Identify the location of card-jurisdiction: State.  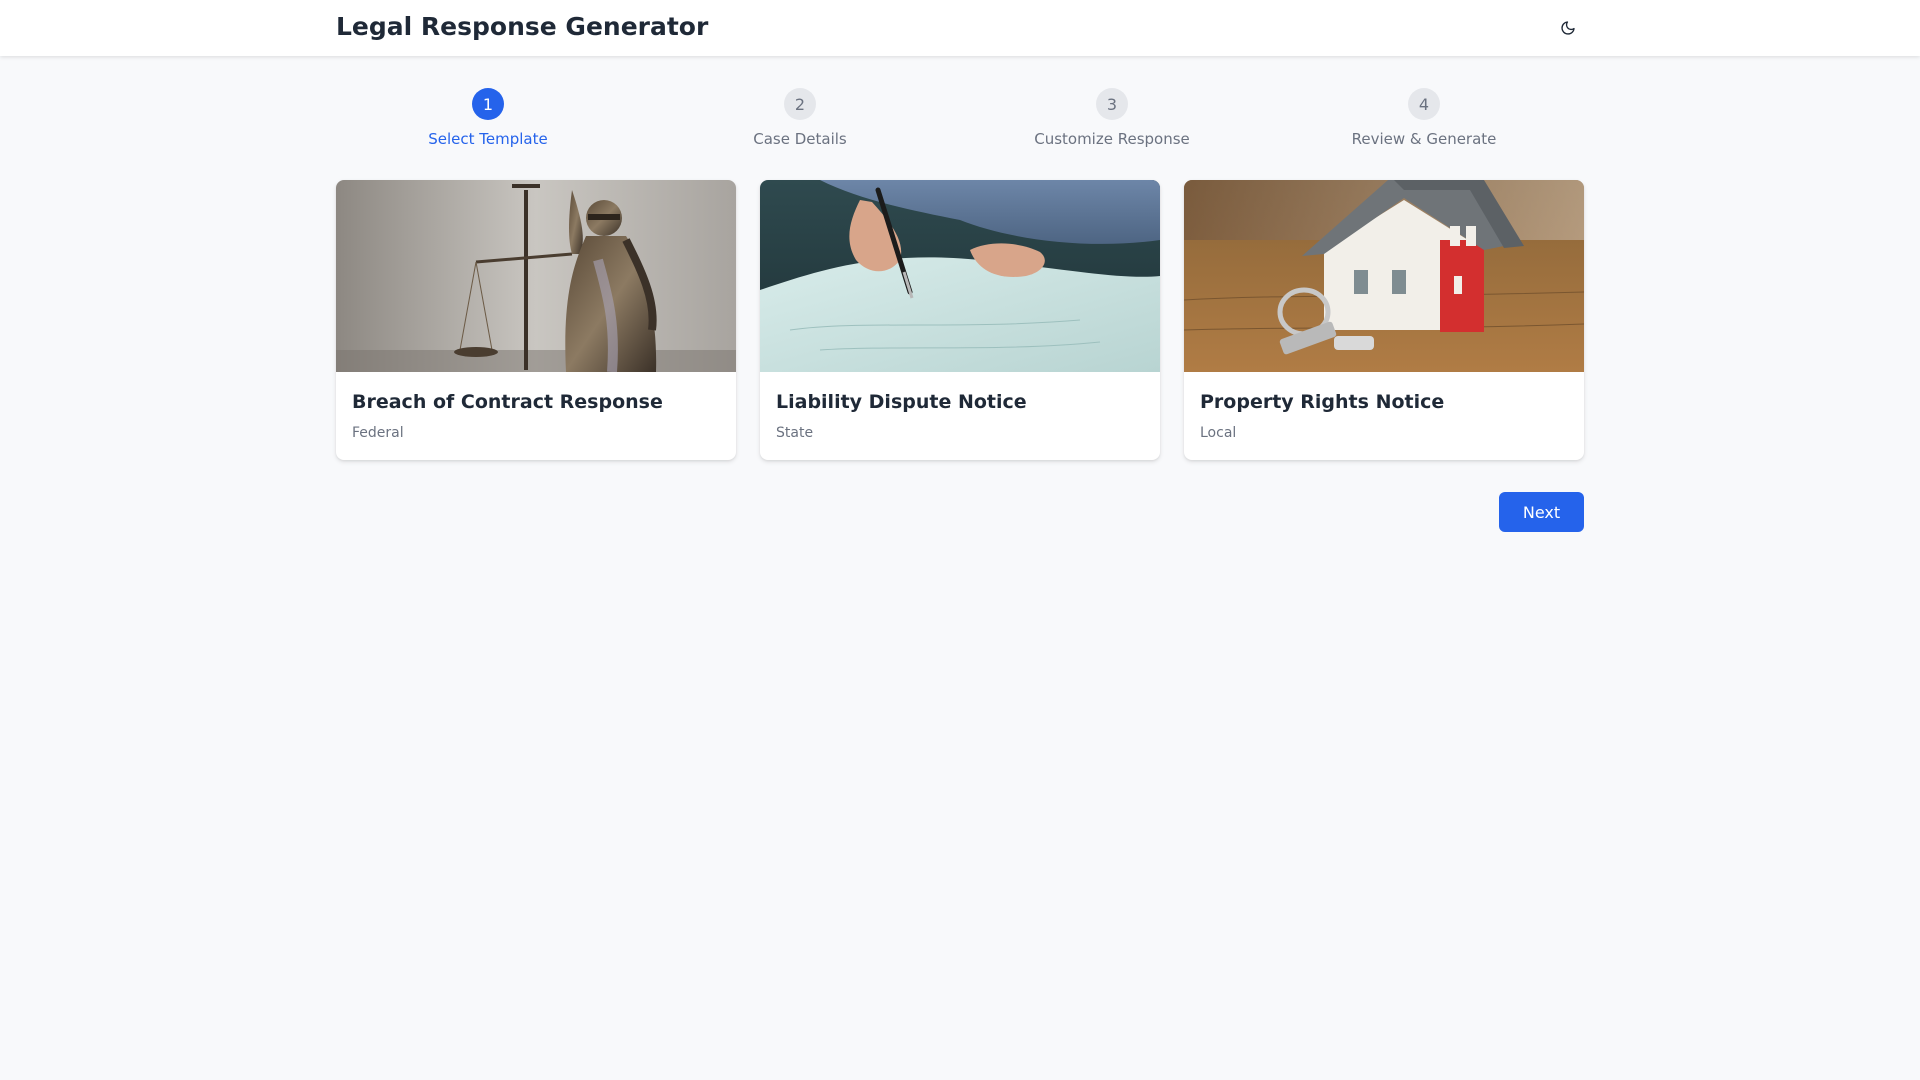
(795, 433).